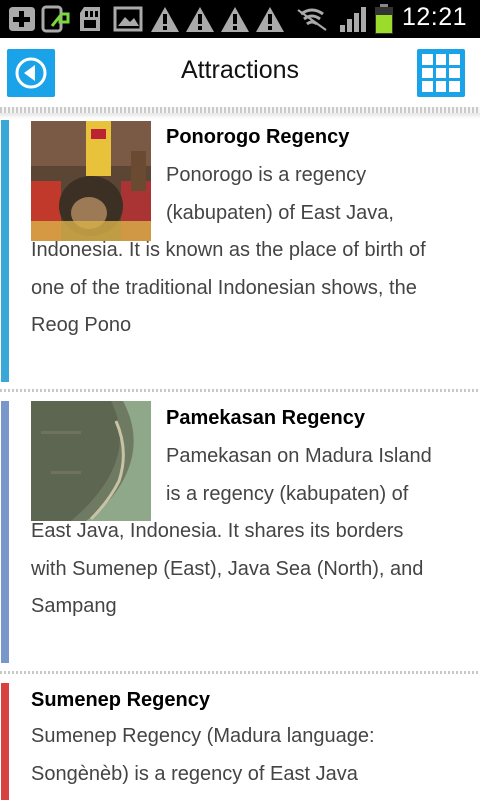 Image resolution: width=480 pixels, height=800 pixels. I want to click on page-title: Attractions, so click(240, 70).